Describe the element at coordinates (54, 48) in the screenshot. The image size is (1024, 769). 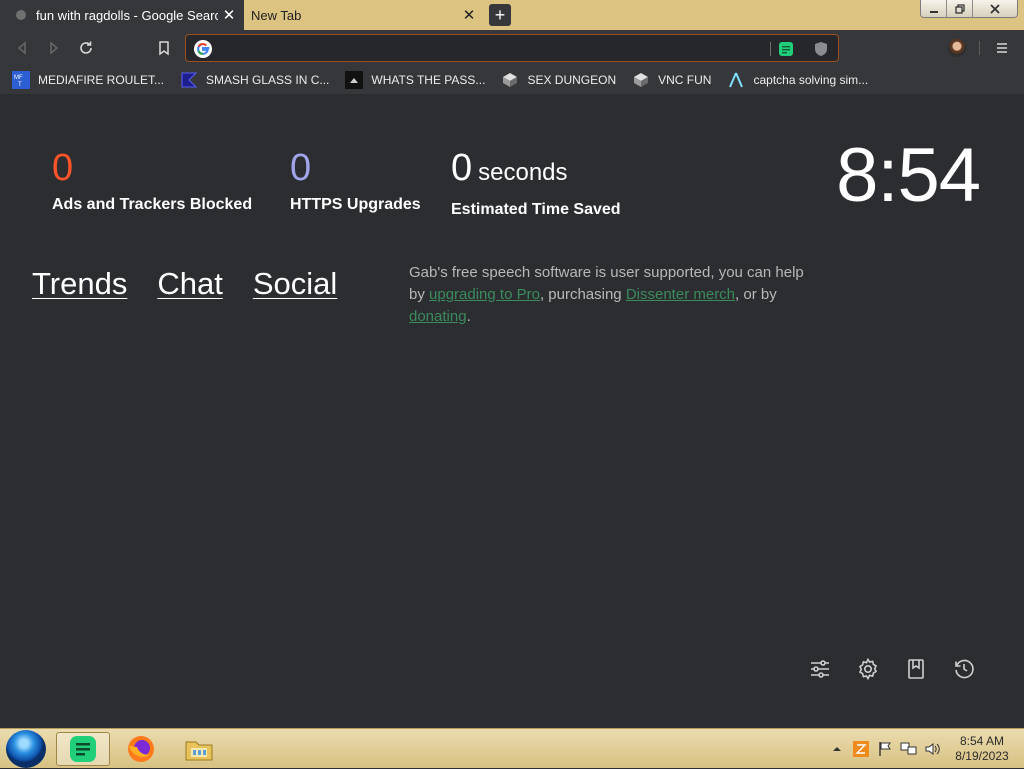
I see `forward-button` at that location.